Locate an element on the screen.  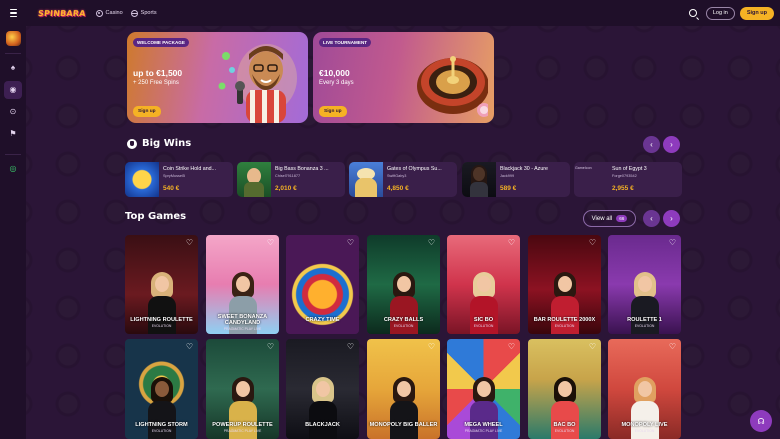
game-tile: ♡ BAC BO EVOLUTION is located at coordinates (564, 389).